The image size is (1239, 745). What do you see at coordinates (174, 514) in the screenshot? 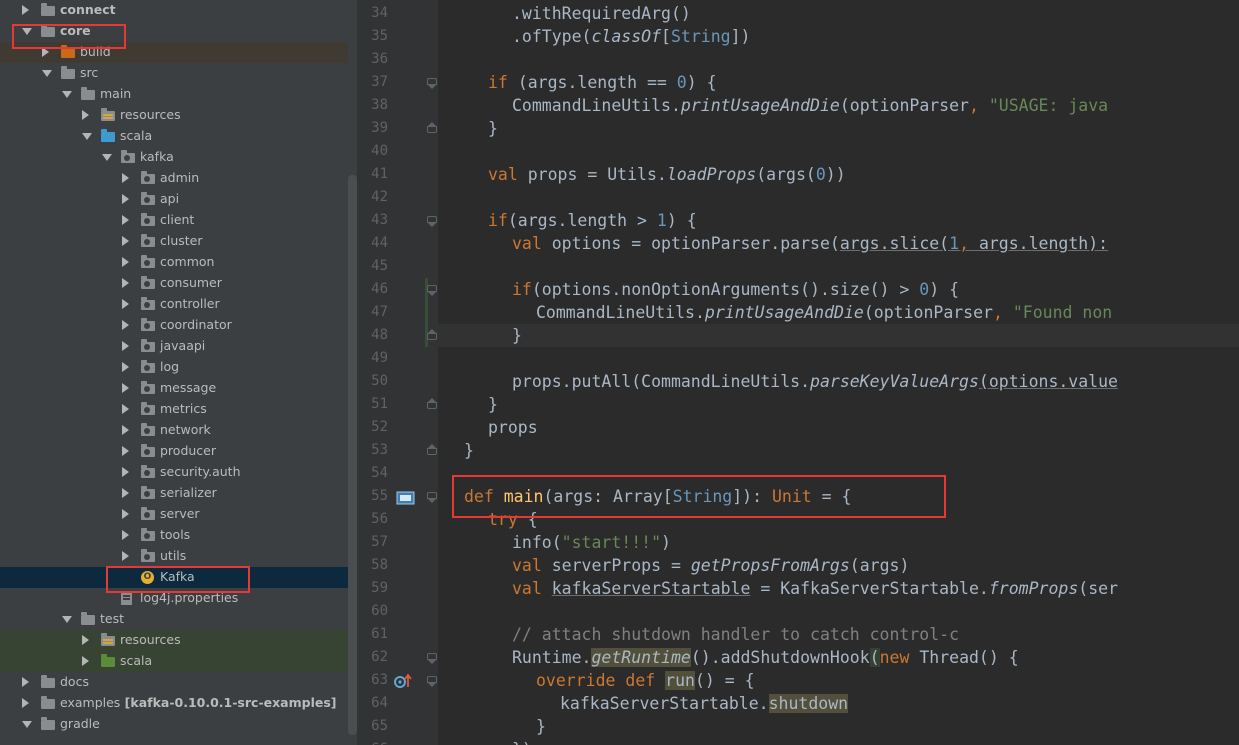
I see `tree-item-server: server` at bounding box center [174, 514].